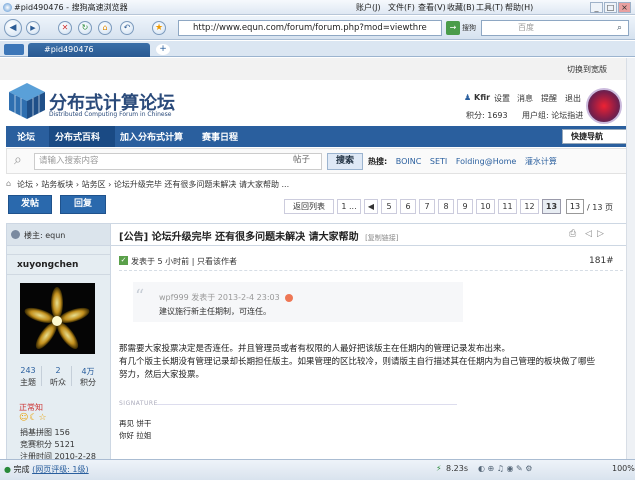 The height and width of the screenshot is (480, 635). I want to click on refresh-icon: ↻, so click(85, 28).